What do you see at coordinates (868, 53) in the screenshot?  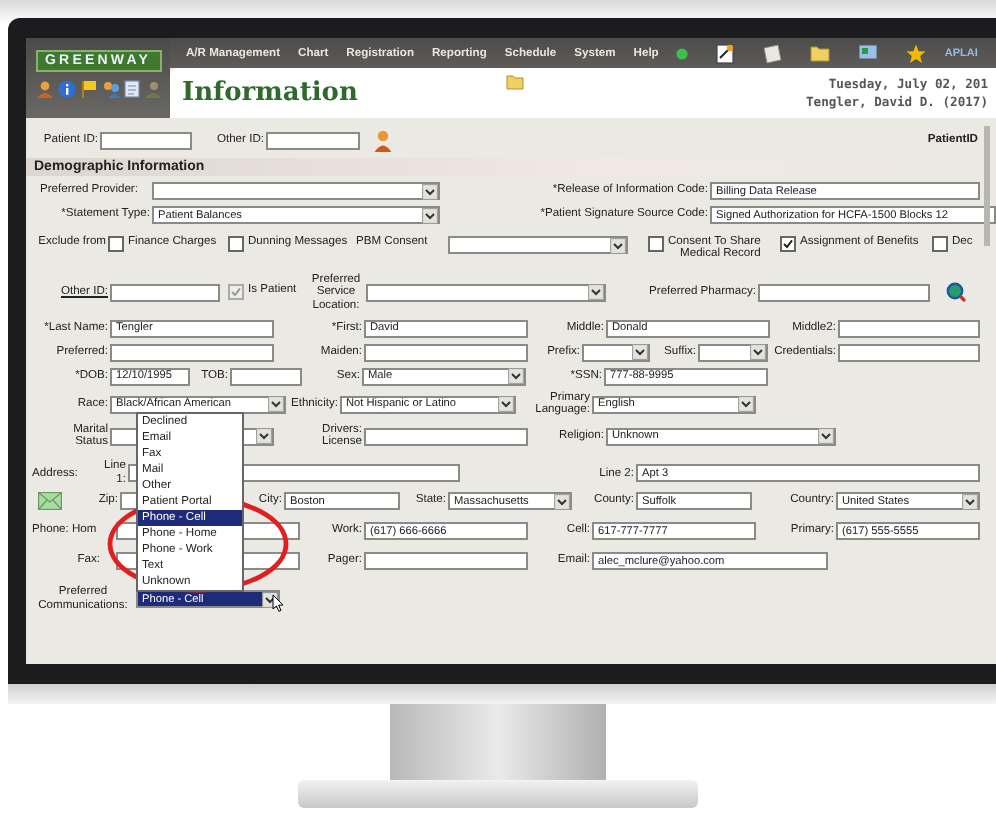 I see `monitor-icon` at bounding box center [868, 53].